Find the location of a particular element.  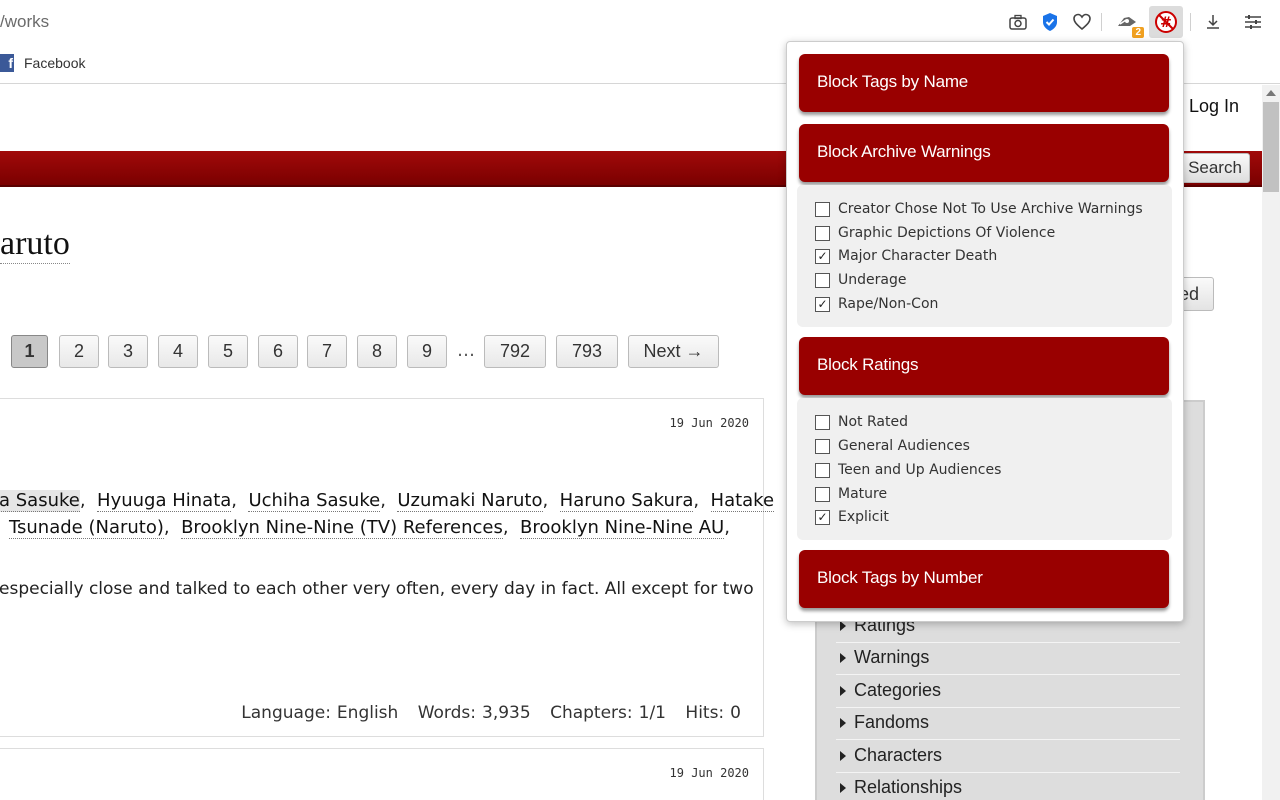

page-title: aruto is located at coordinates (35, 244).